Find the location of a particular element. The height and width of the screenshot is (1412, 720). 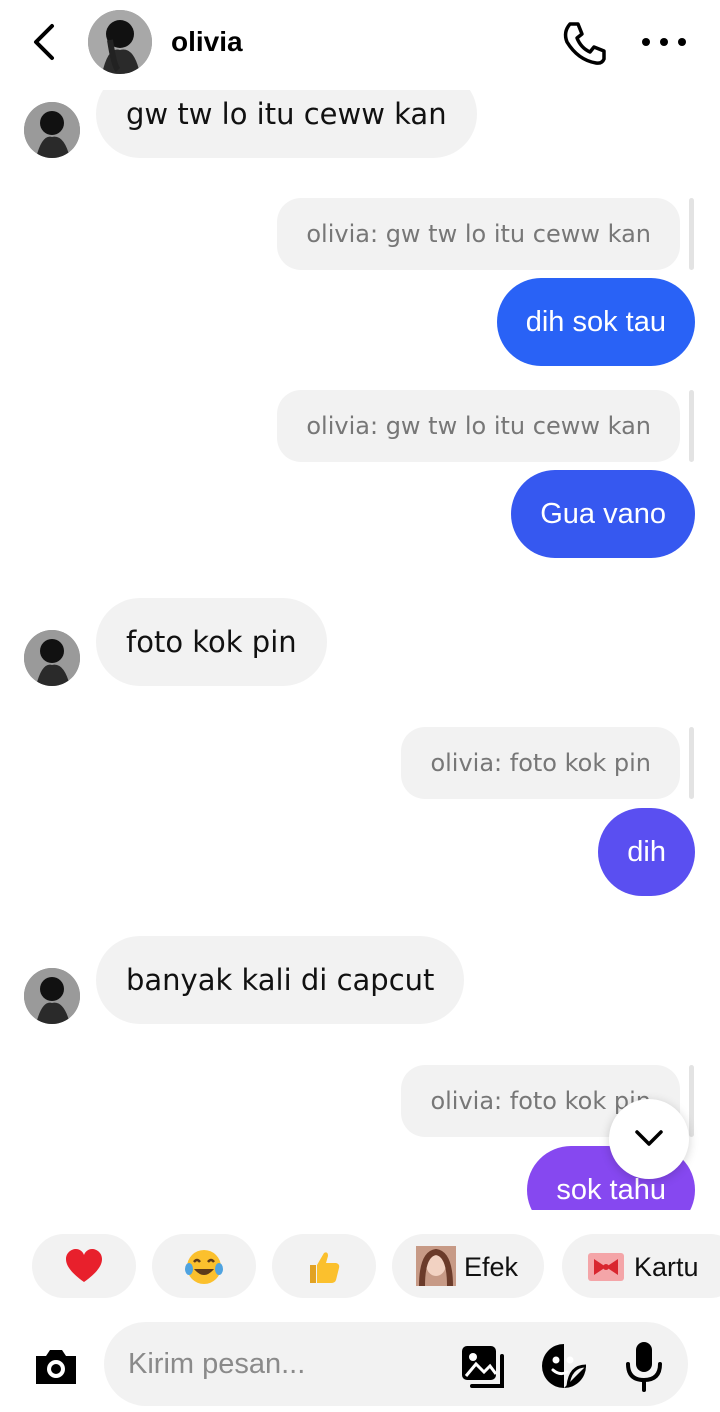

contact-avatar is located at coordinates (120, 42).